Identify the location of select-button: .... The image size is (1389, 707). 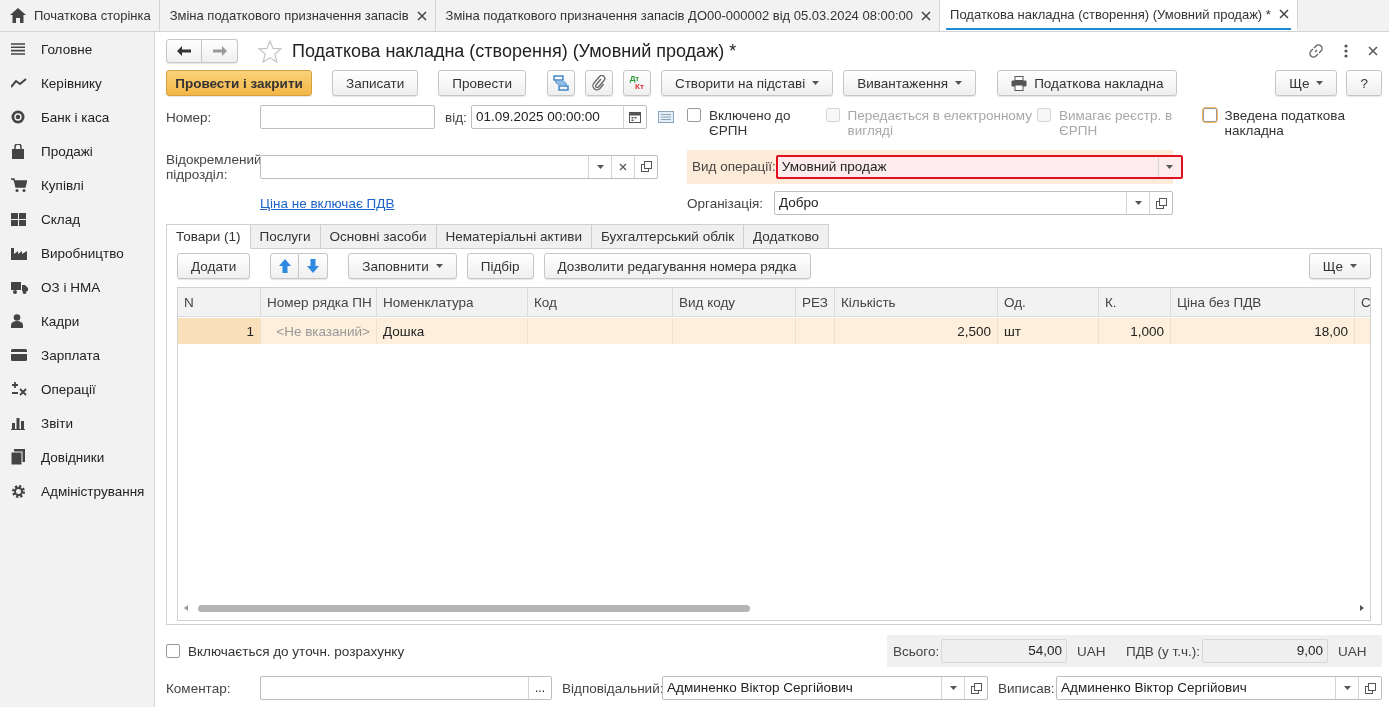
(539, 688).